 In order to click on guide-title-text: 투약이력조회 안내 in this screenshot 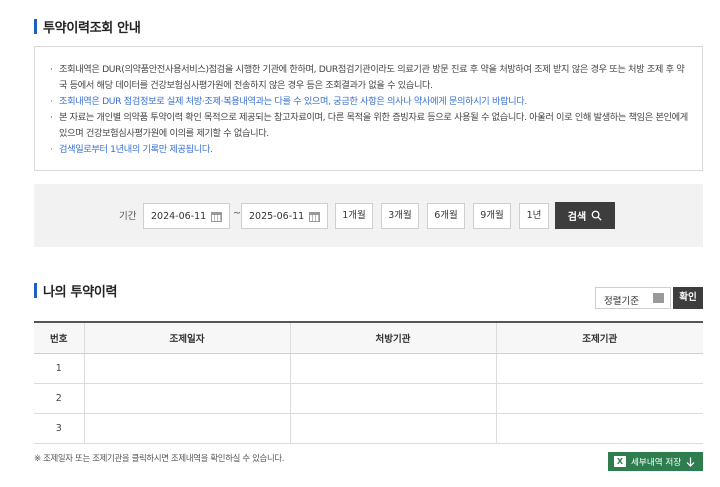, I will do `click(92, 28)`.